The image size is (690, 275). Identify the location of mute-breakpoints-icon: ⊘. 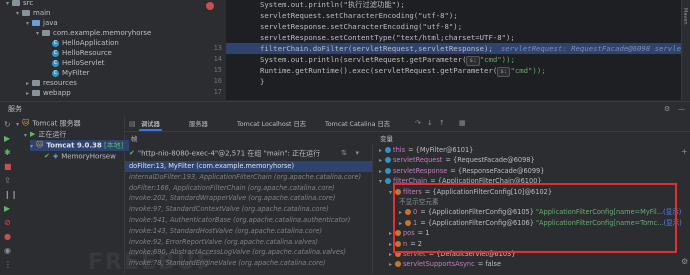
(7, 223).